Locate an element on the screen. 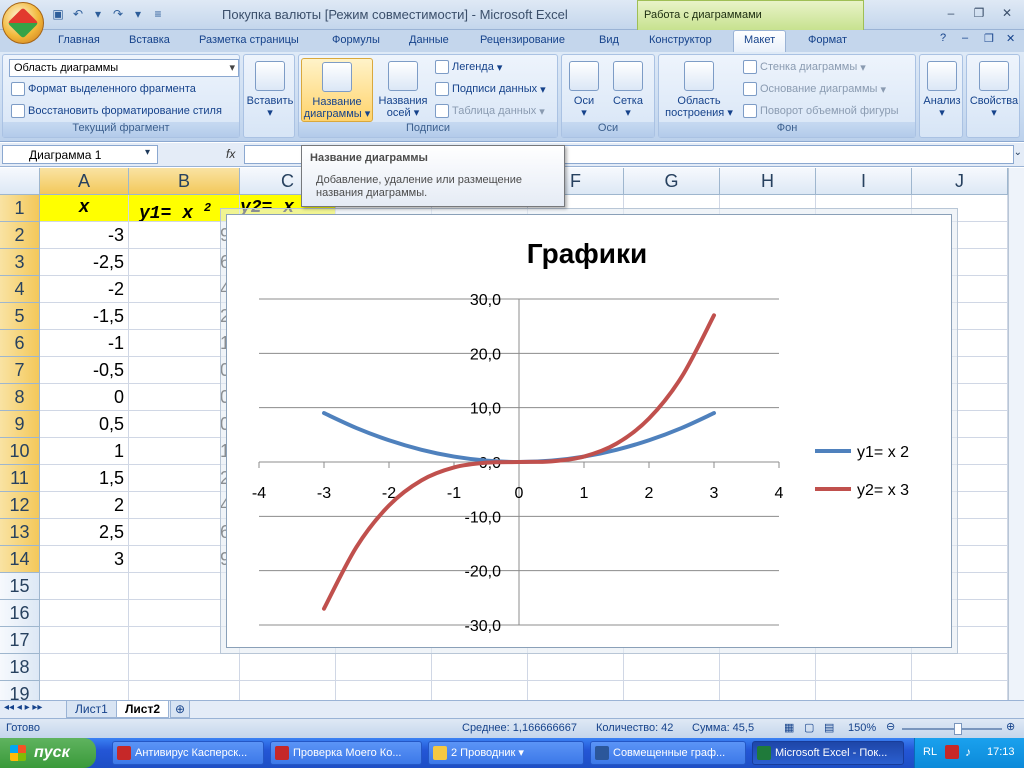 This screenshot has height=768, width=1024. tab-format: Формат is located at coordinates (827, 40).